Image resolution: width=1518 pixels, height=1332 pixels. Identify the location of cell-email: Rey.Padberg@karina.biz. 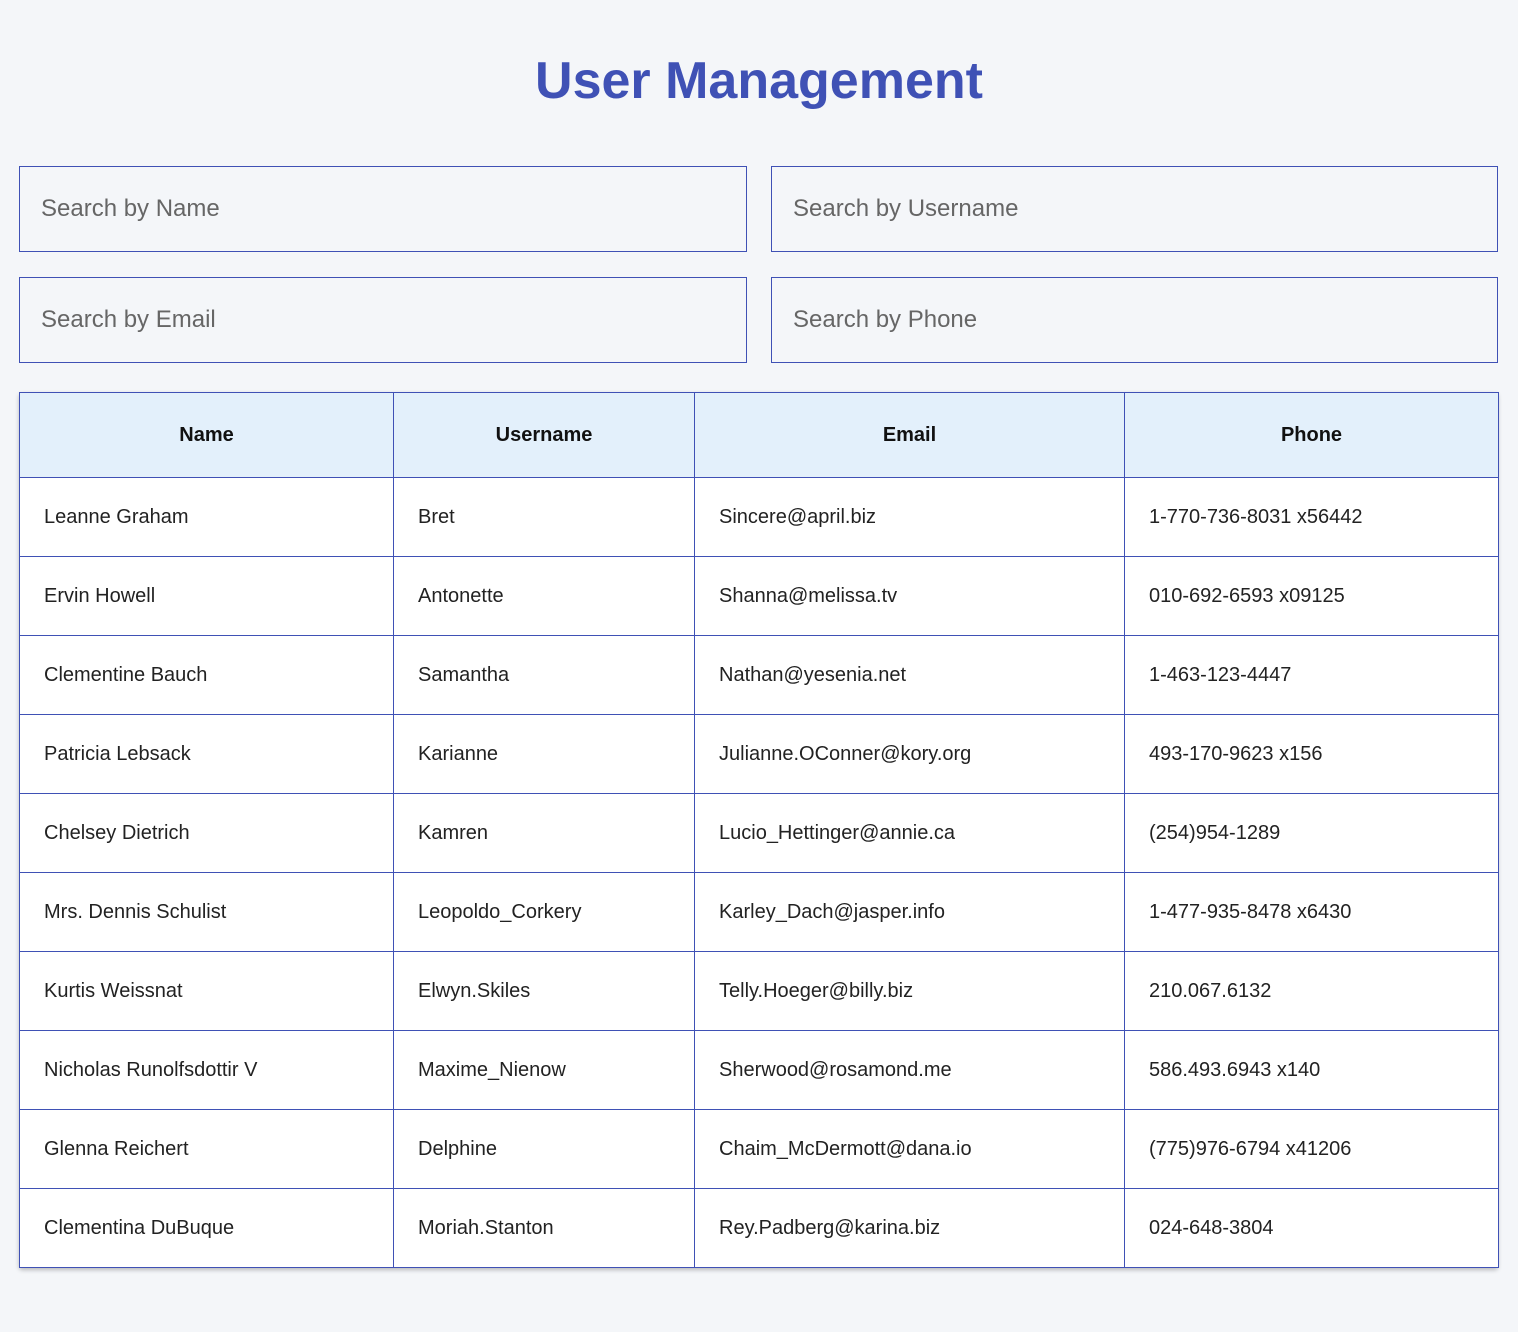
(909, 1228).